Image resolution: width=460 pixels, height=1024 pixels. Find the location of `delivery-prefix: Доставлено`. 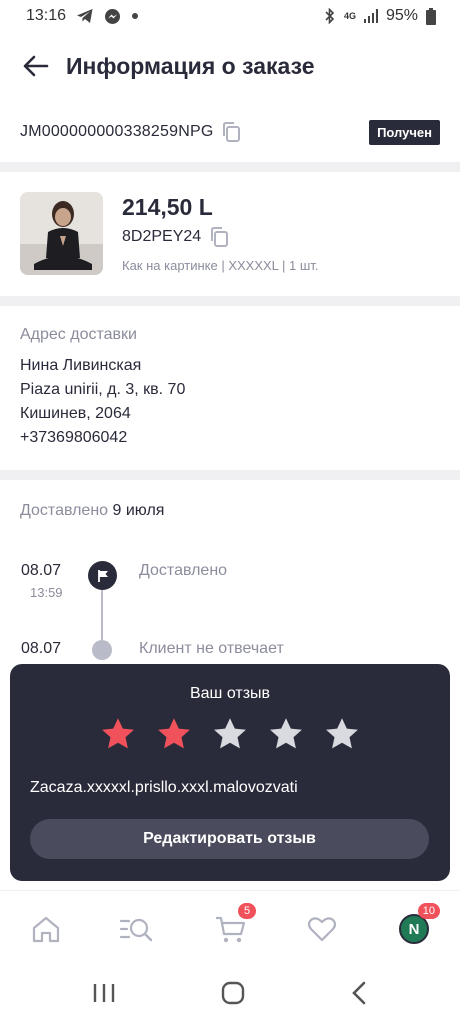

delivery-prefix: Доставлено is located at coordinates (64, 510).